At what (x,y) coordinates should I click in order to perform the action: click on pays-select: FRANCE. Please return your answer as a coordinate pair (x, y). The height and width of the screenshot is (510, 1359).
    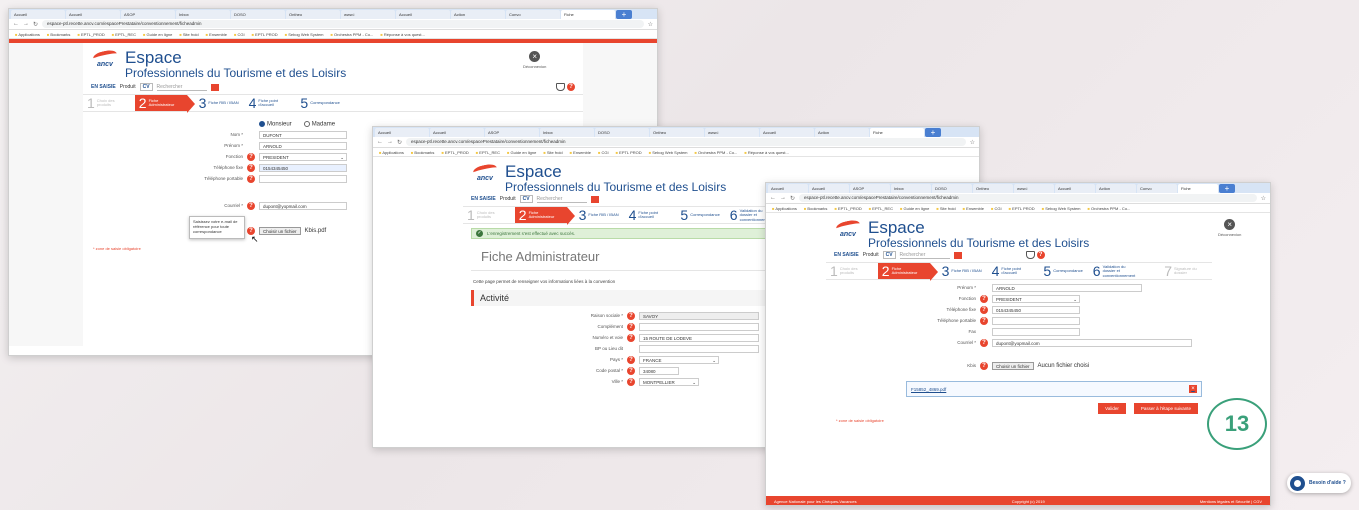
    Looking at the image, I should click on (679, 359).